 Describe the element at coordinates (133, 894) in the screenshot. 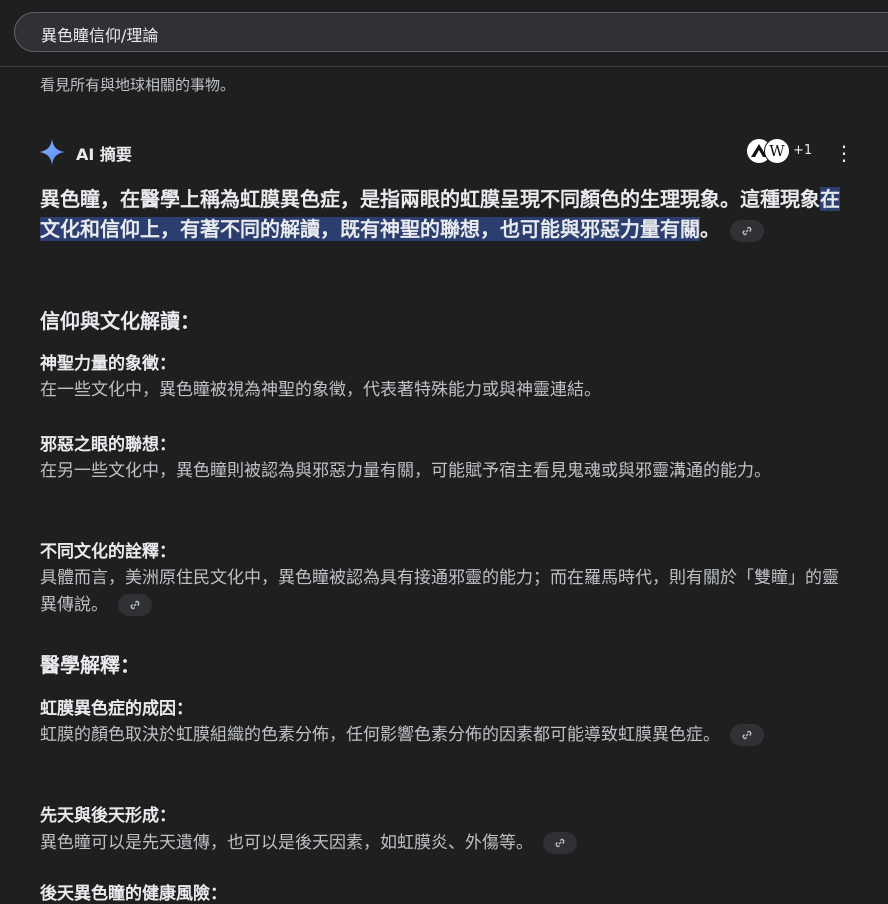

I see `item-title: 後天異色瞳的健康風險：` at that location.